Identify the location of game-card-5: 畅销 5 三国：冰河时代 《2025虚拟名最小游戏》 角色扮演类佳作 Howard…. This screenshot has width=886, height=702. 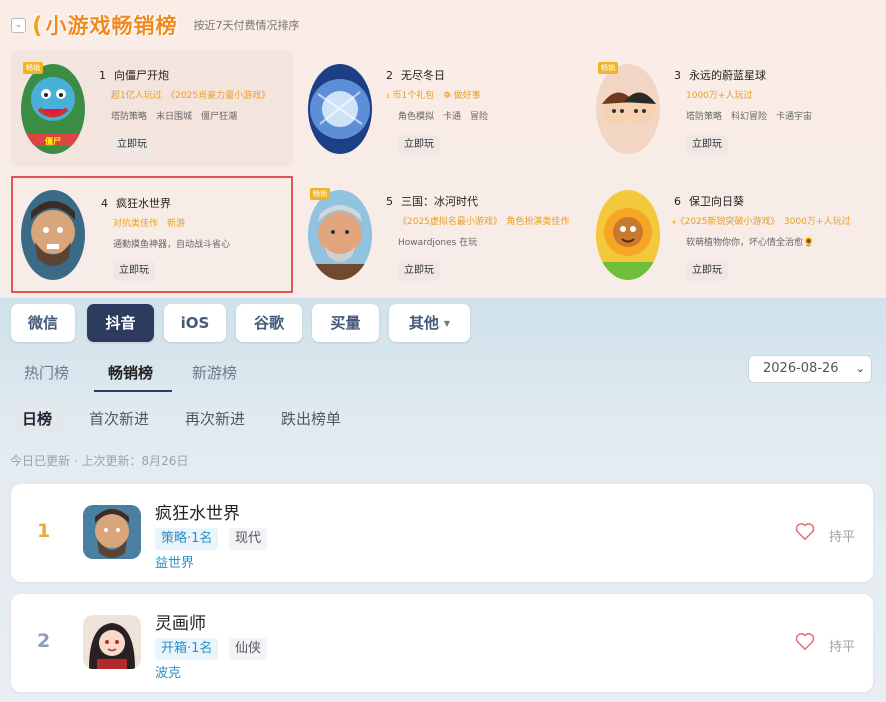
(439, 234).